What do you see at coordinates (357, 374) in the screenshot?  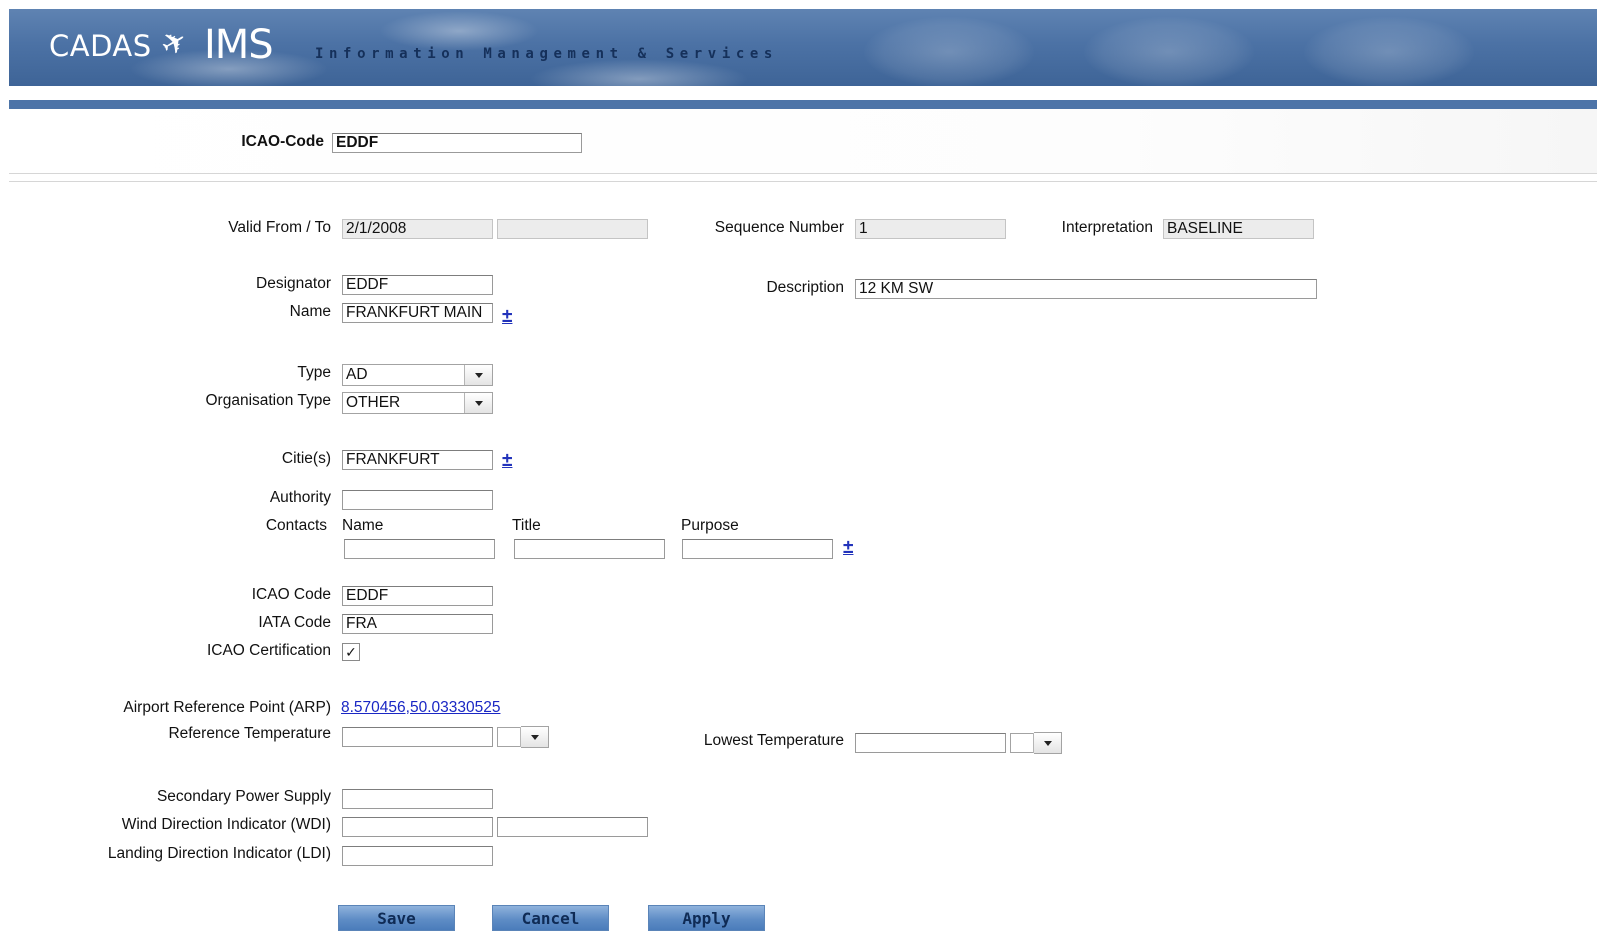 I see `type-select-value: AD` at bounding box center [357, 374].